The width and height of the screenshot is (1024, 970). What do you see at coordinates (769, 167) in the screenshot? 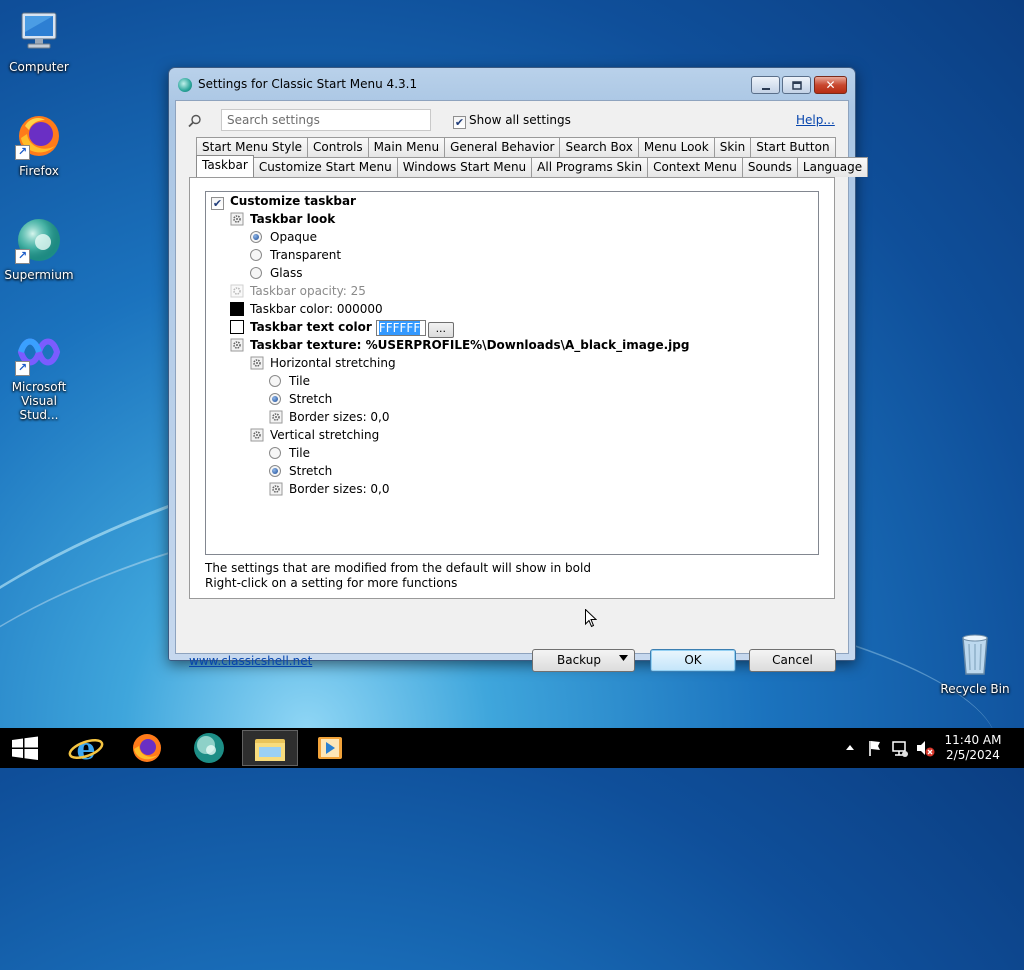
I see `tab-sounds: Sounds` at bounding box center [769, 167].